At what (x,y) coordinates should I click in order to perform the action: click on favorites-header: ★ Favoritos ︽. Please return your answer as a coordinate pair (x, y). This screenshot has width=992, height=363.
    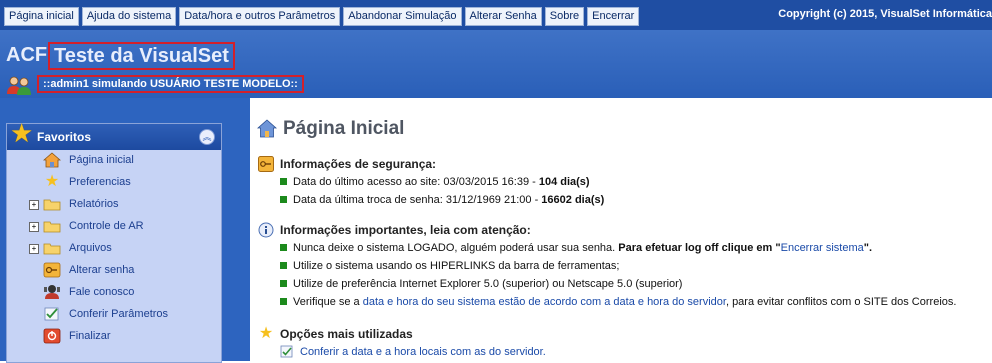
    Looking at the image, I should click on (114, 134).